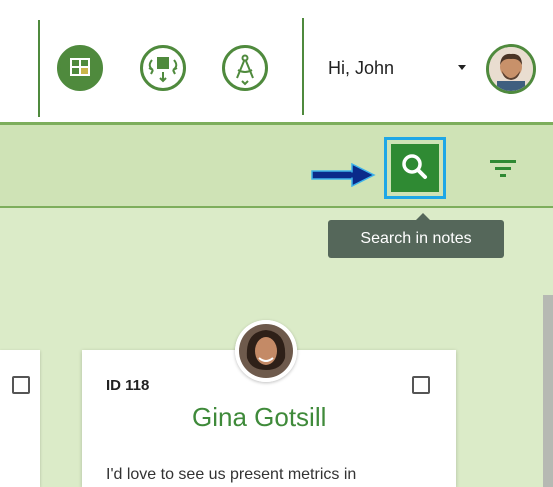 Image resolution: width=553 pixels, height=487 pixels. I want to click on note-card-partial, so click(20, 418).